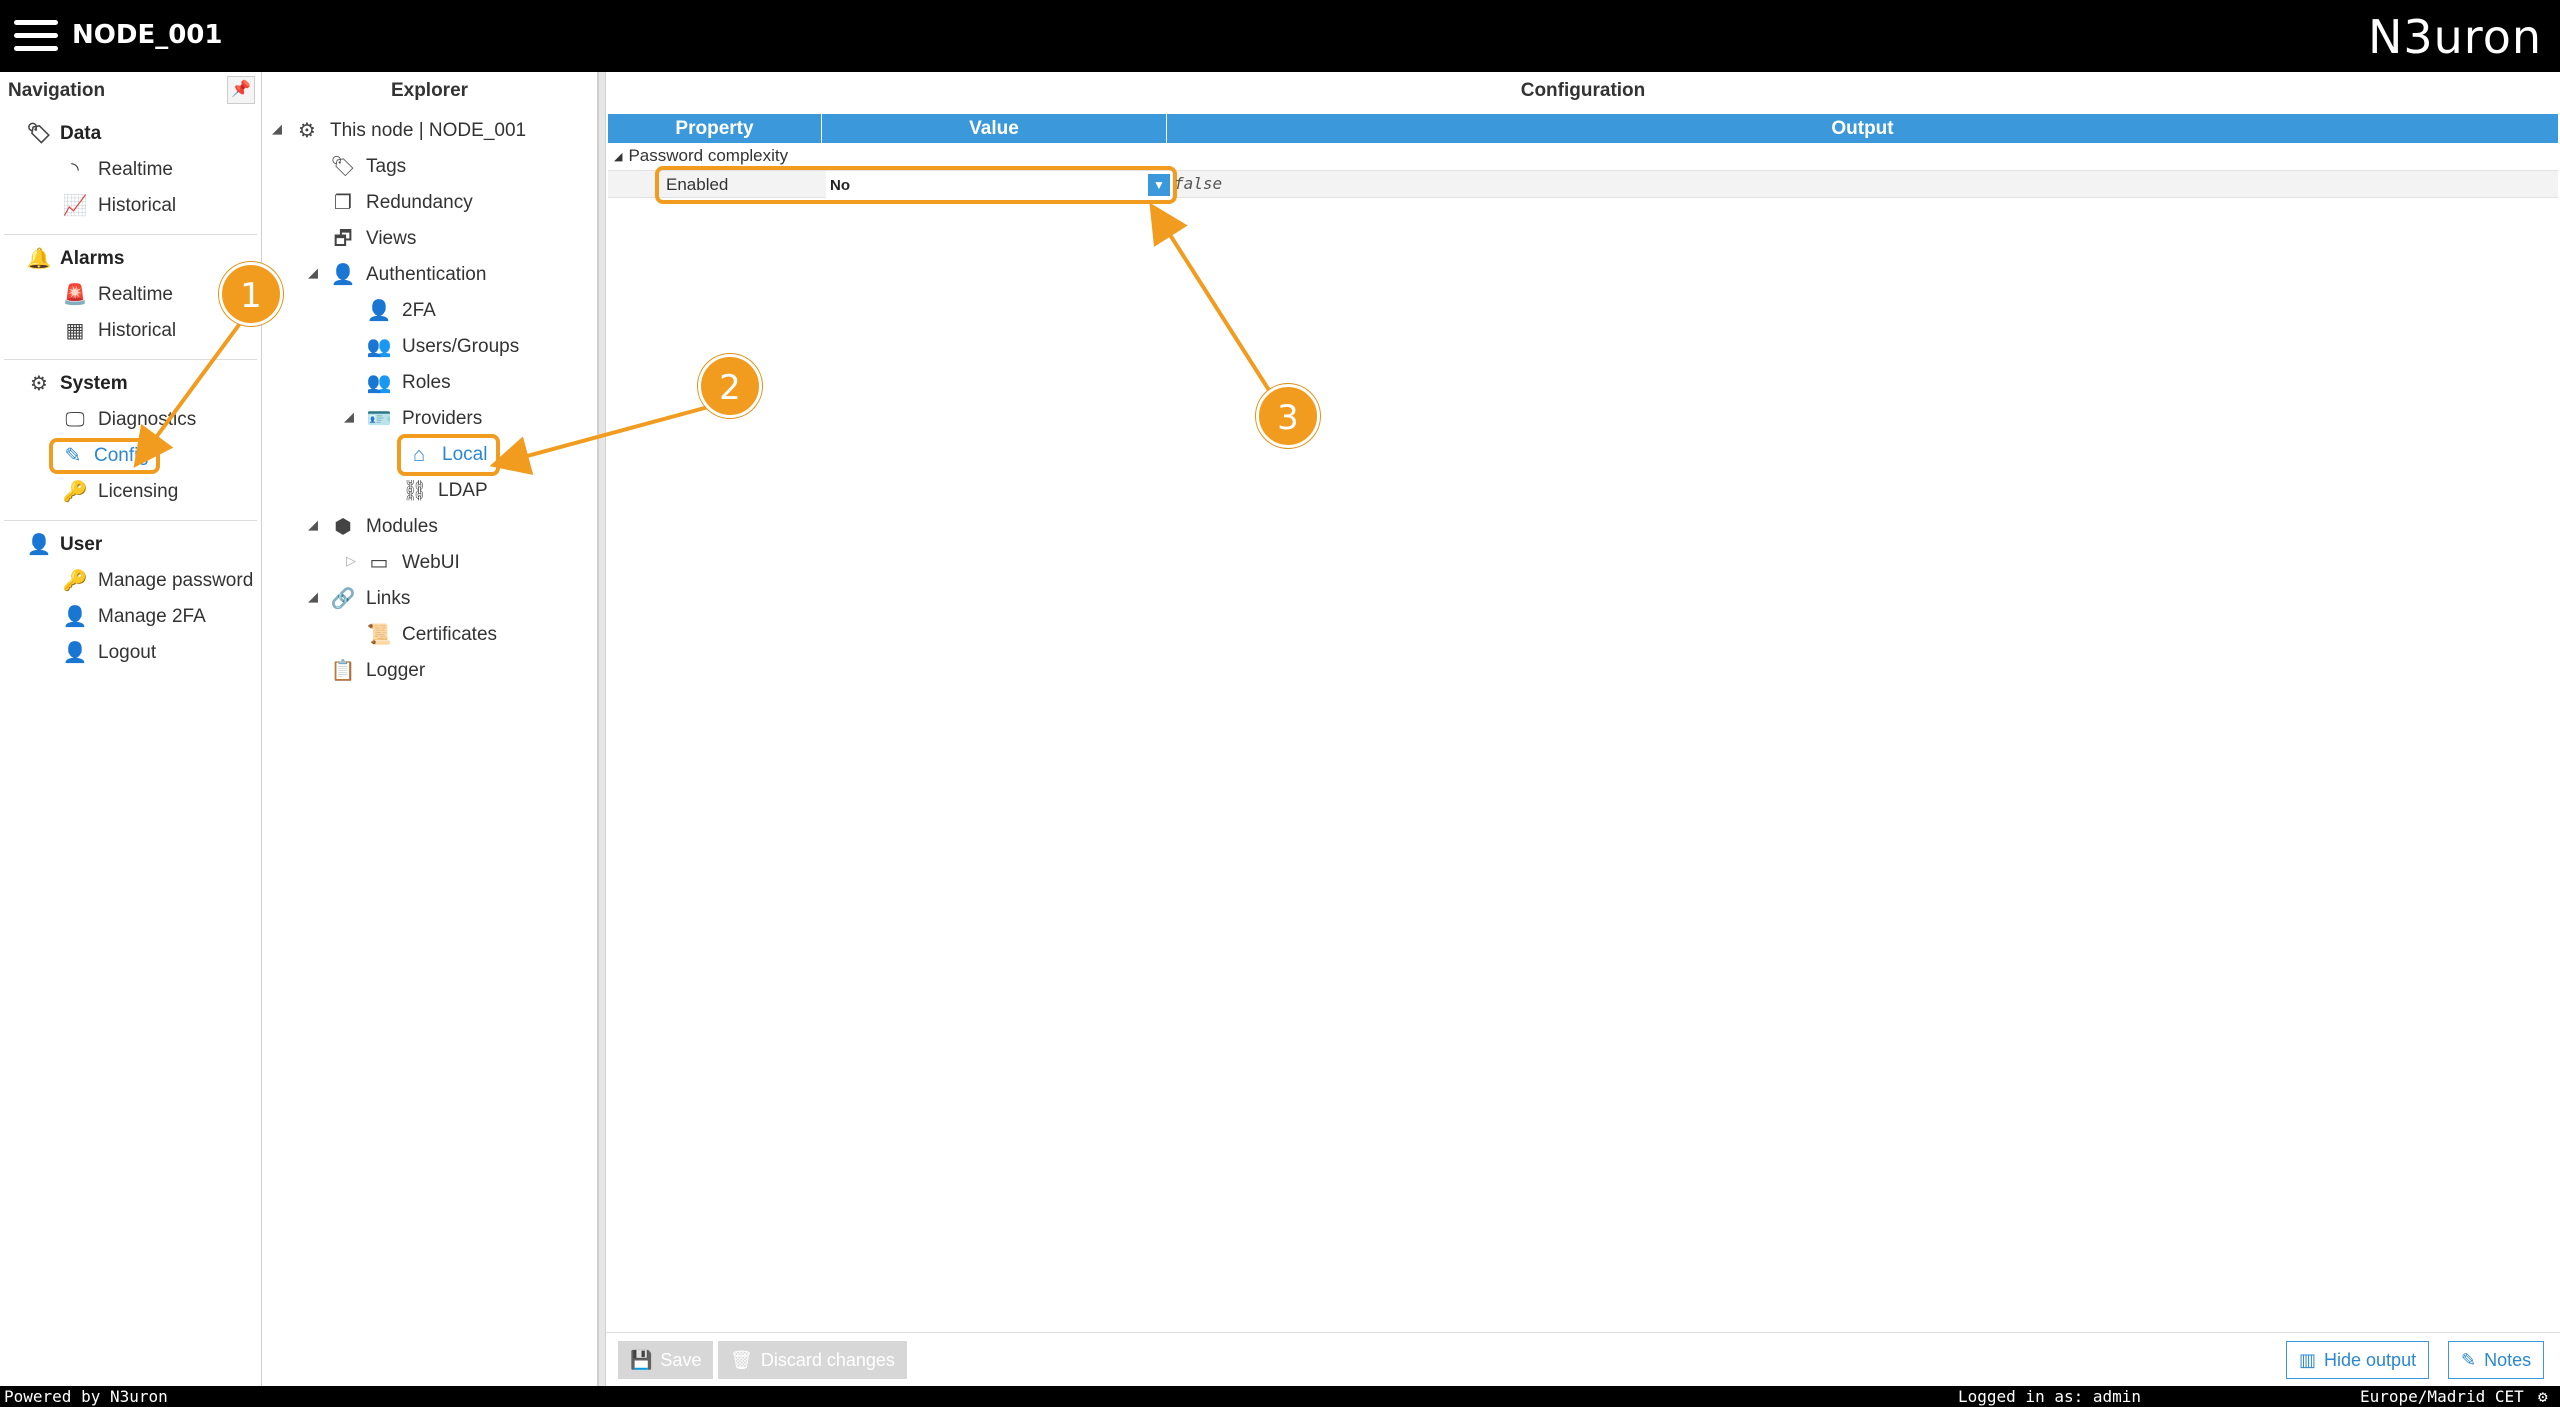 This screenshot has height=1407, width=2560. I want to click on nav-item-diagnostics: 🖵 Diagnostics, so click(130, 420).